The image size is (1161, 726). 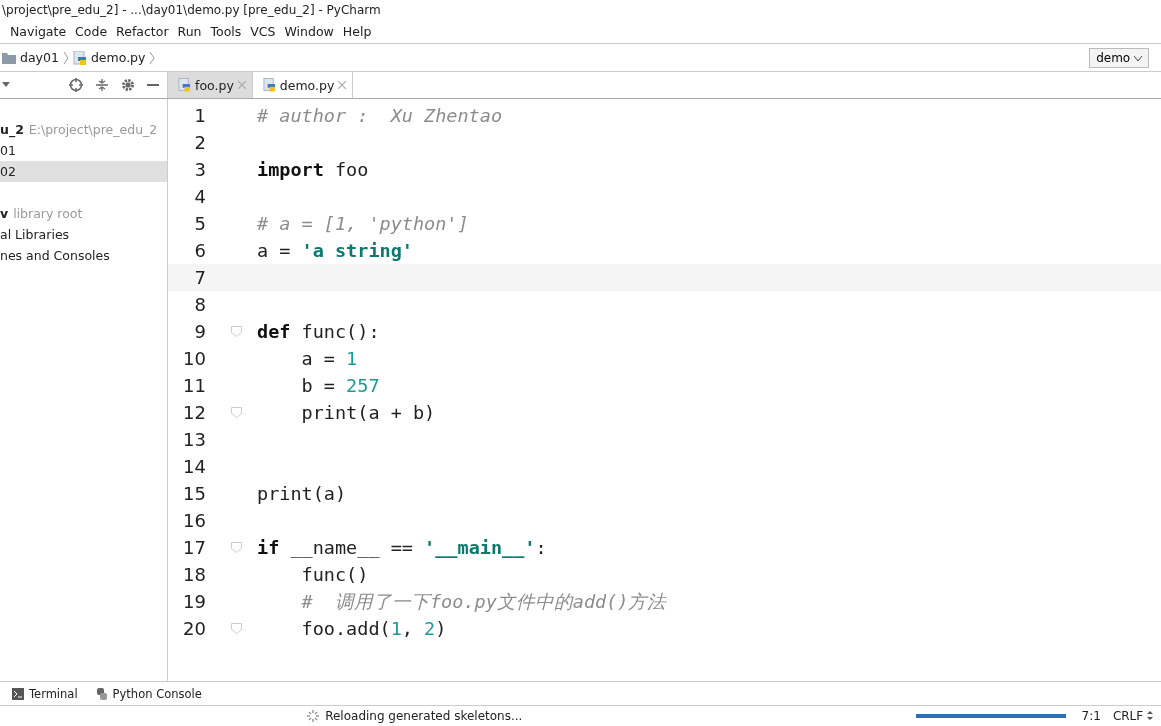 I want to click on line-number: 4, so click(x=199, y=196).